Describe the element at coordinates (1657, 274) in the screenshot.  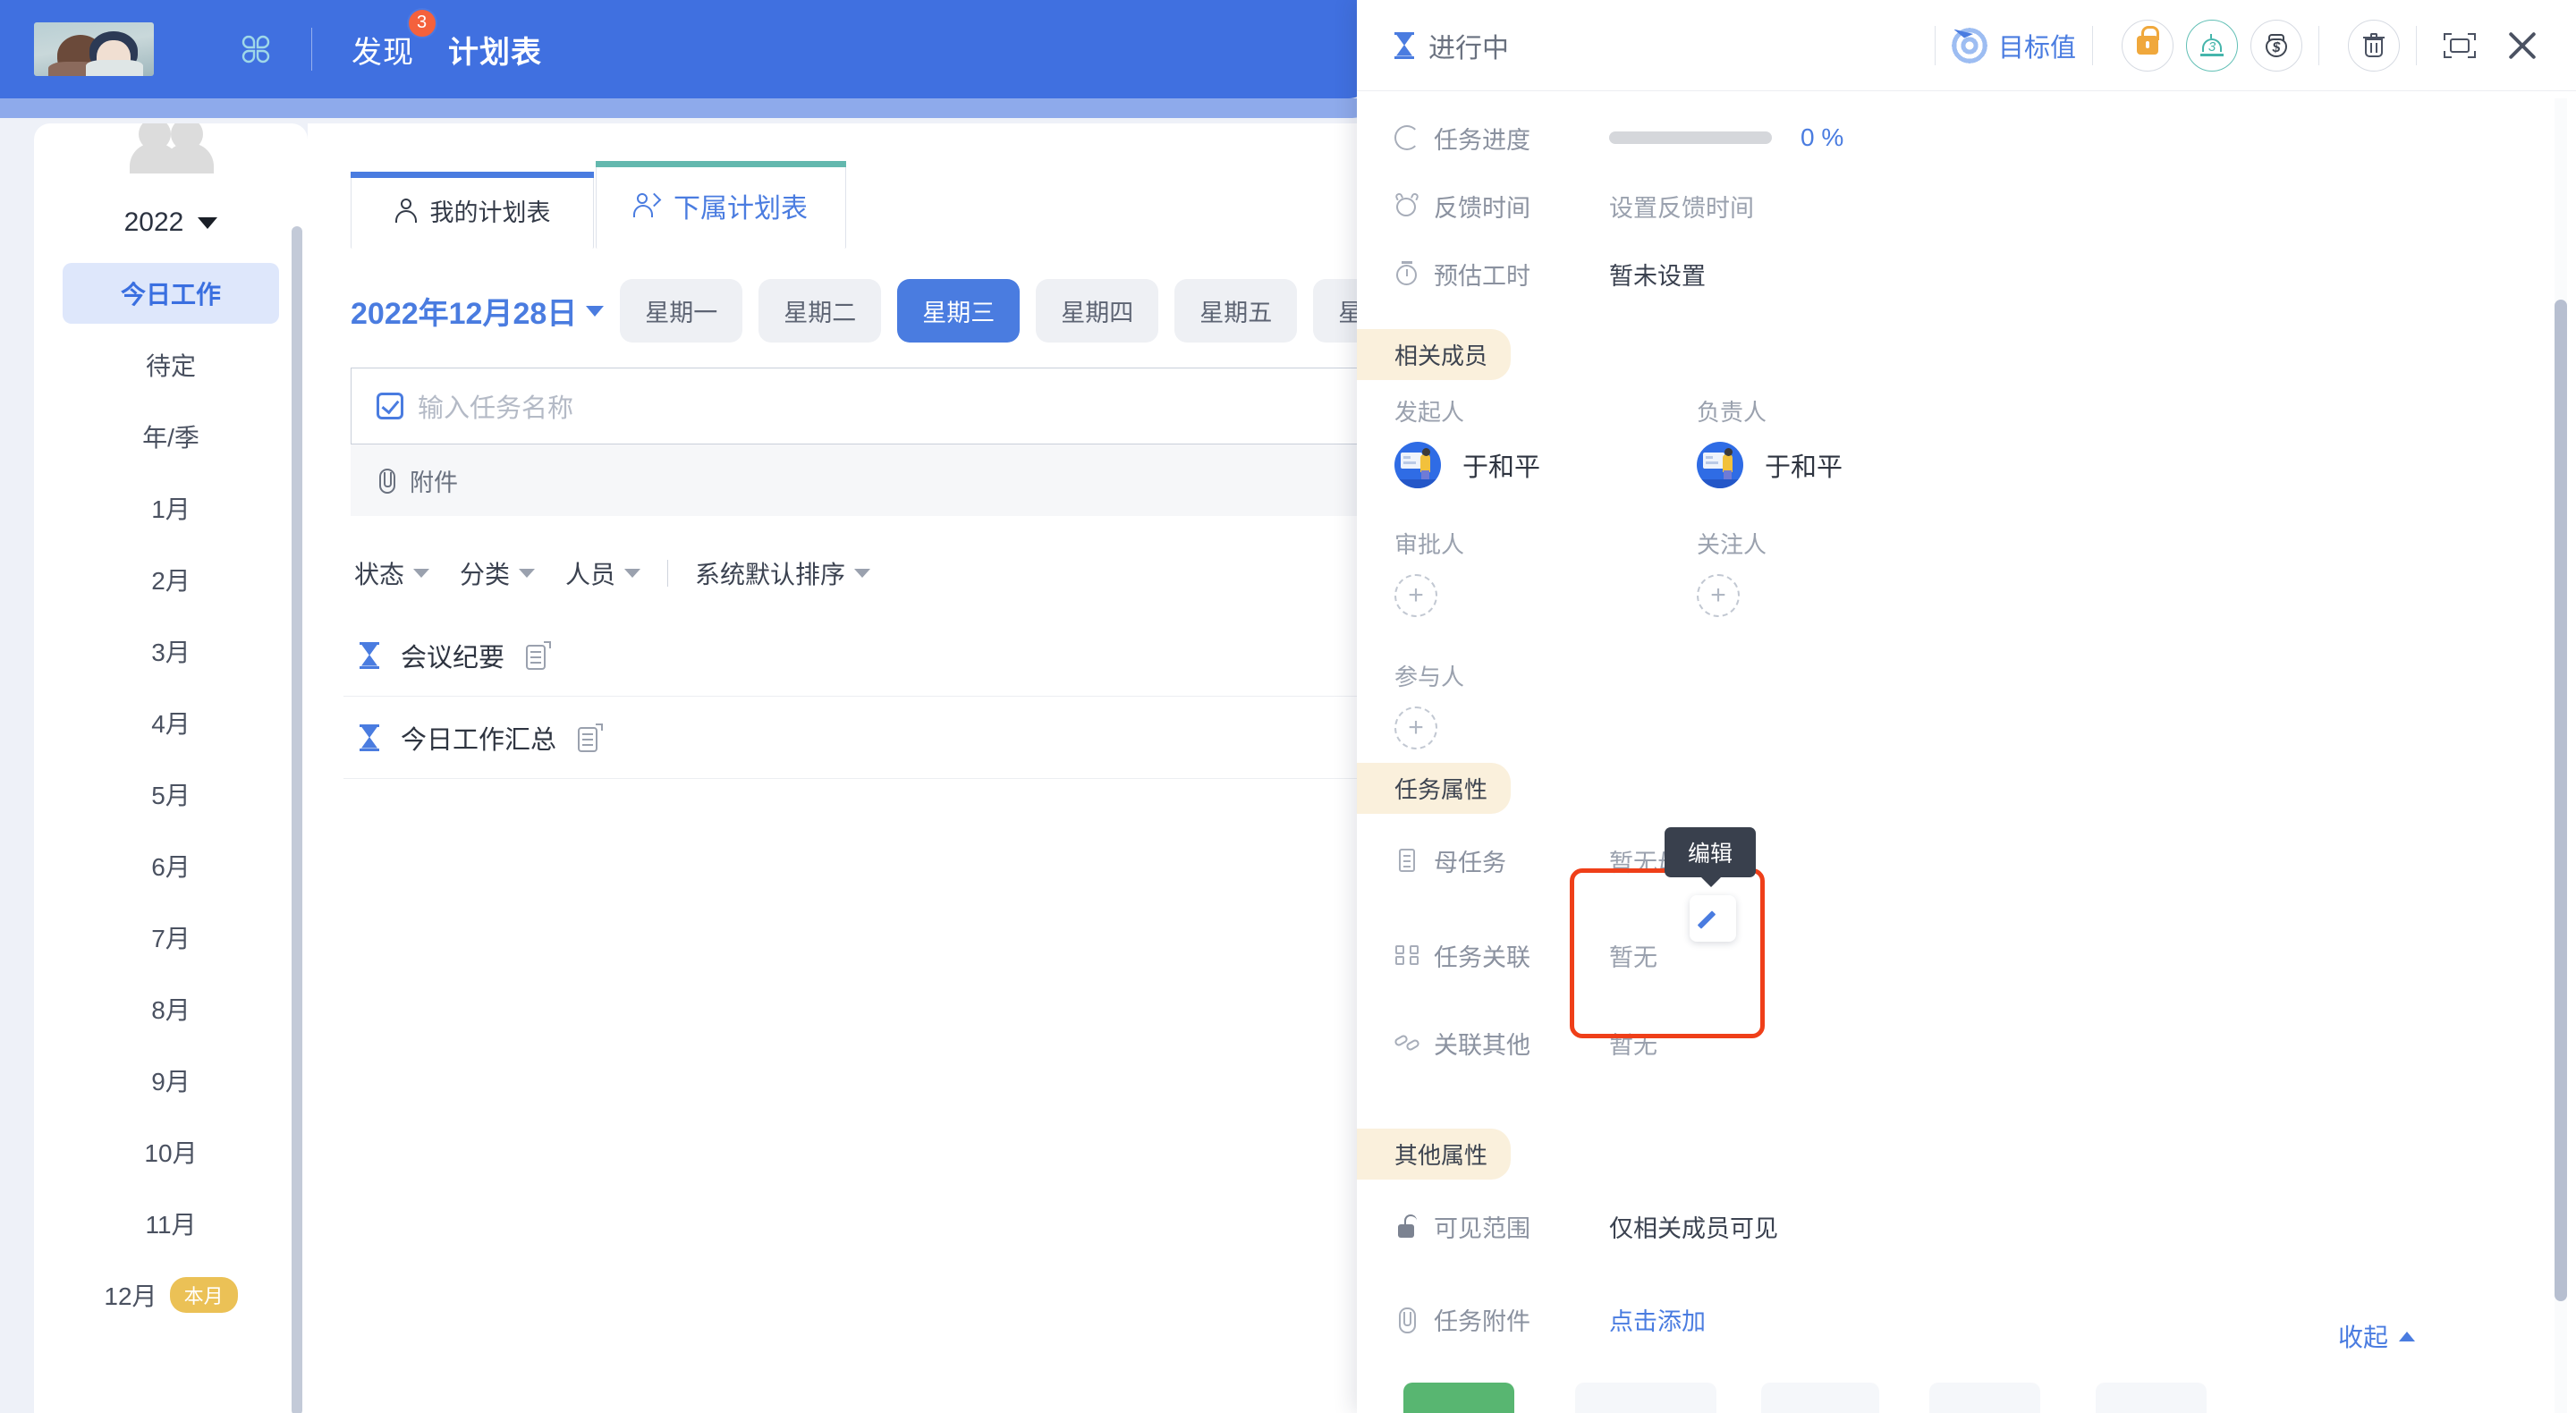
I see `prop-estimated-hours-value: 暂未设置` at that location.